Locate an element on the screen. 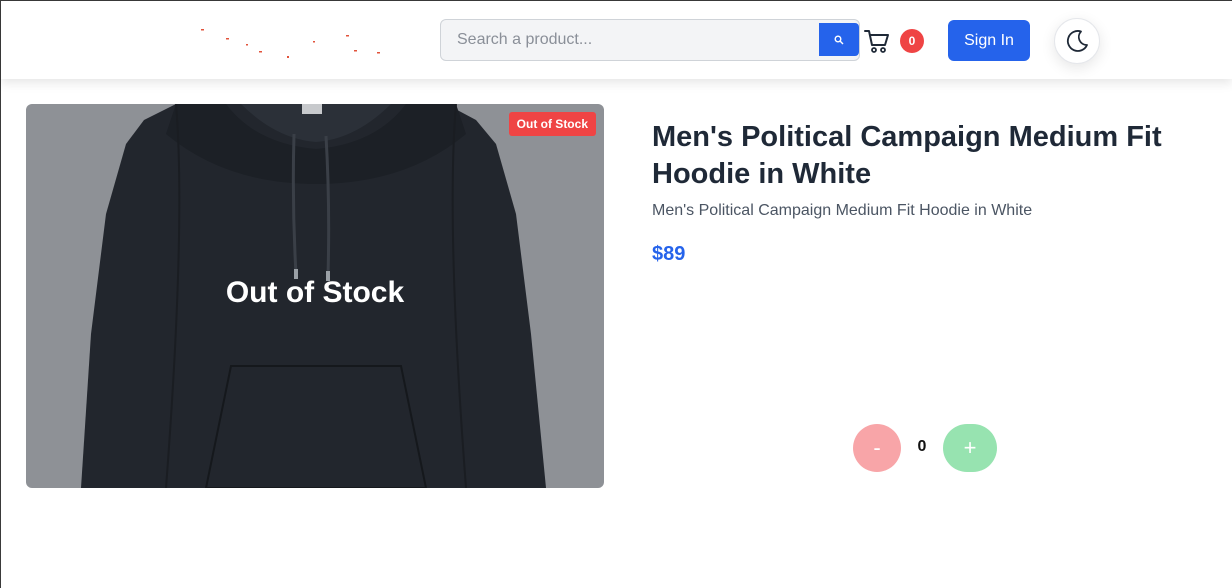 The width and height of the screenshot is (1232, 588). search-icon is located at coordinates (839, 39).